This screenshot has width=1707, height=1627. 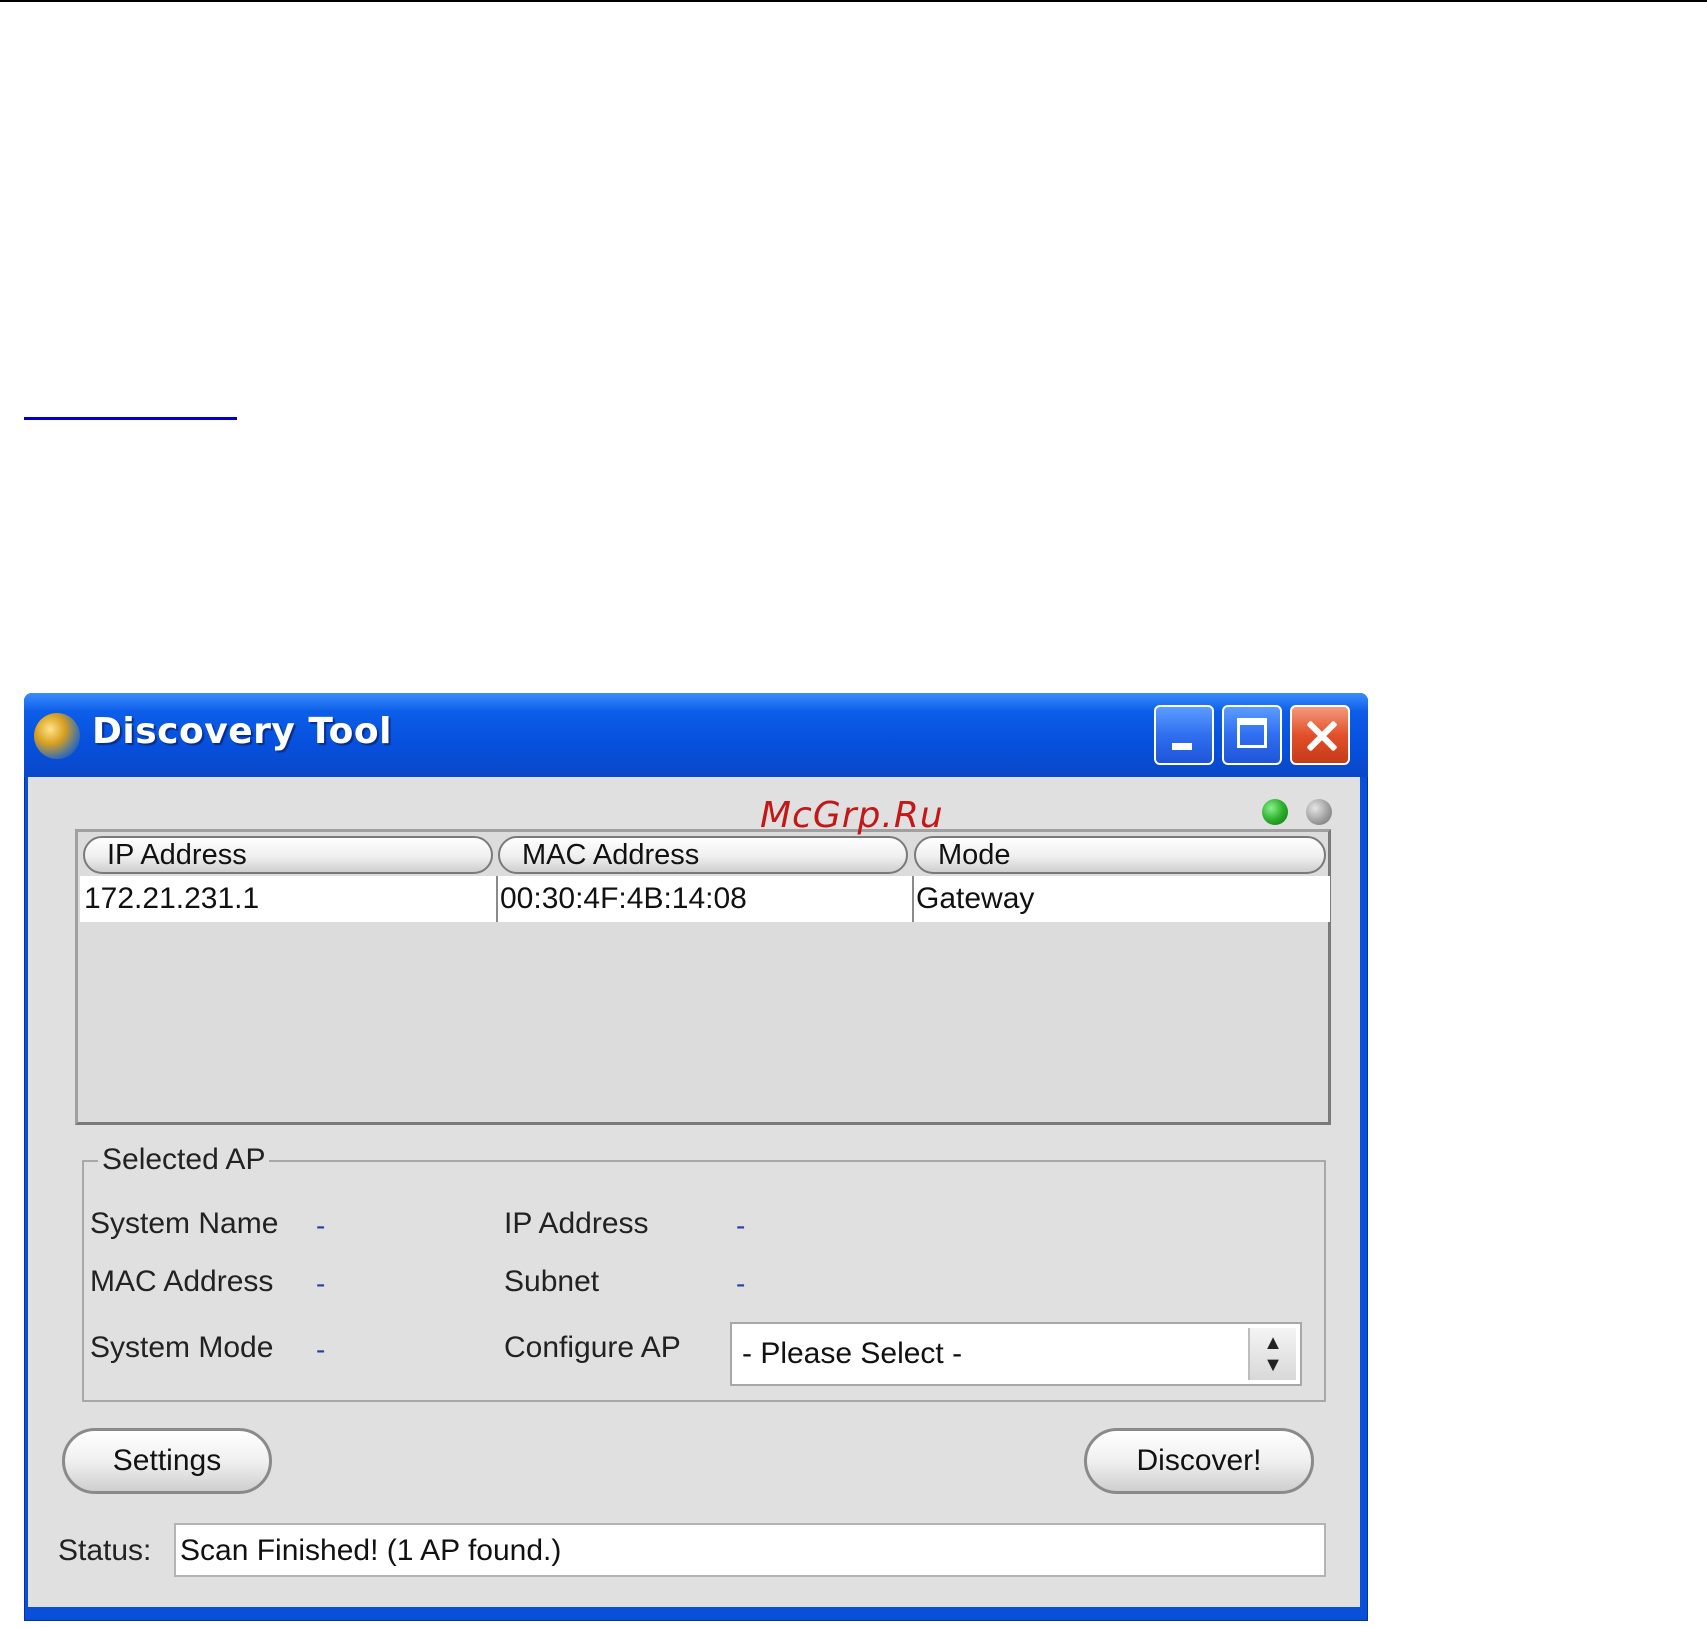 What do you see at coordinates (321, 1349) in the screenshot?
I see `system-mode-value: -` at bounding box center [321, 1349].